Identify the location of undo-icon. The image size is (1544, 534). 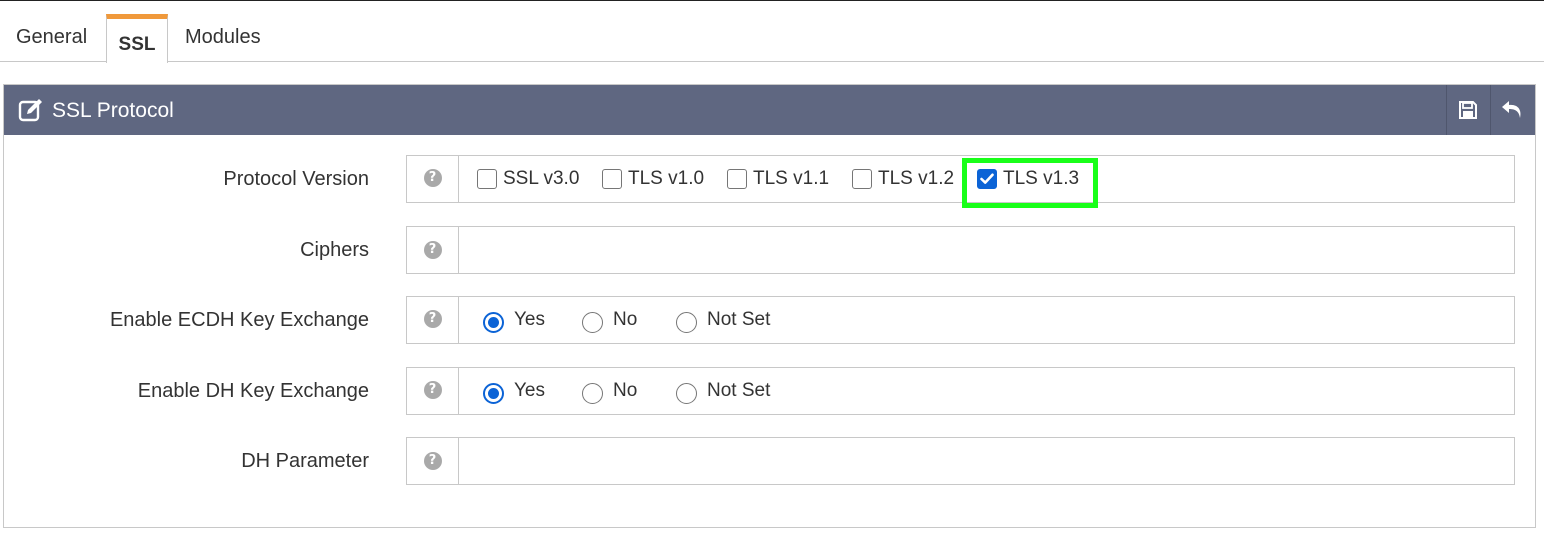
(1511, 109).